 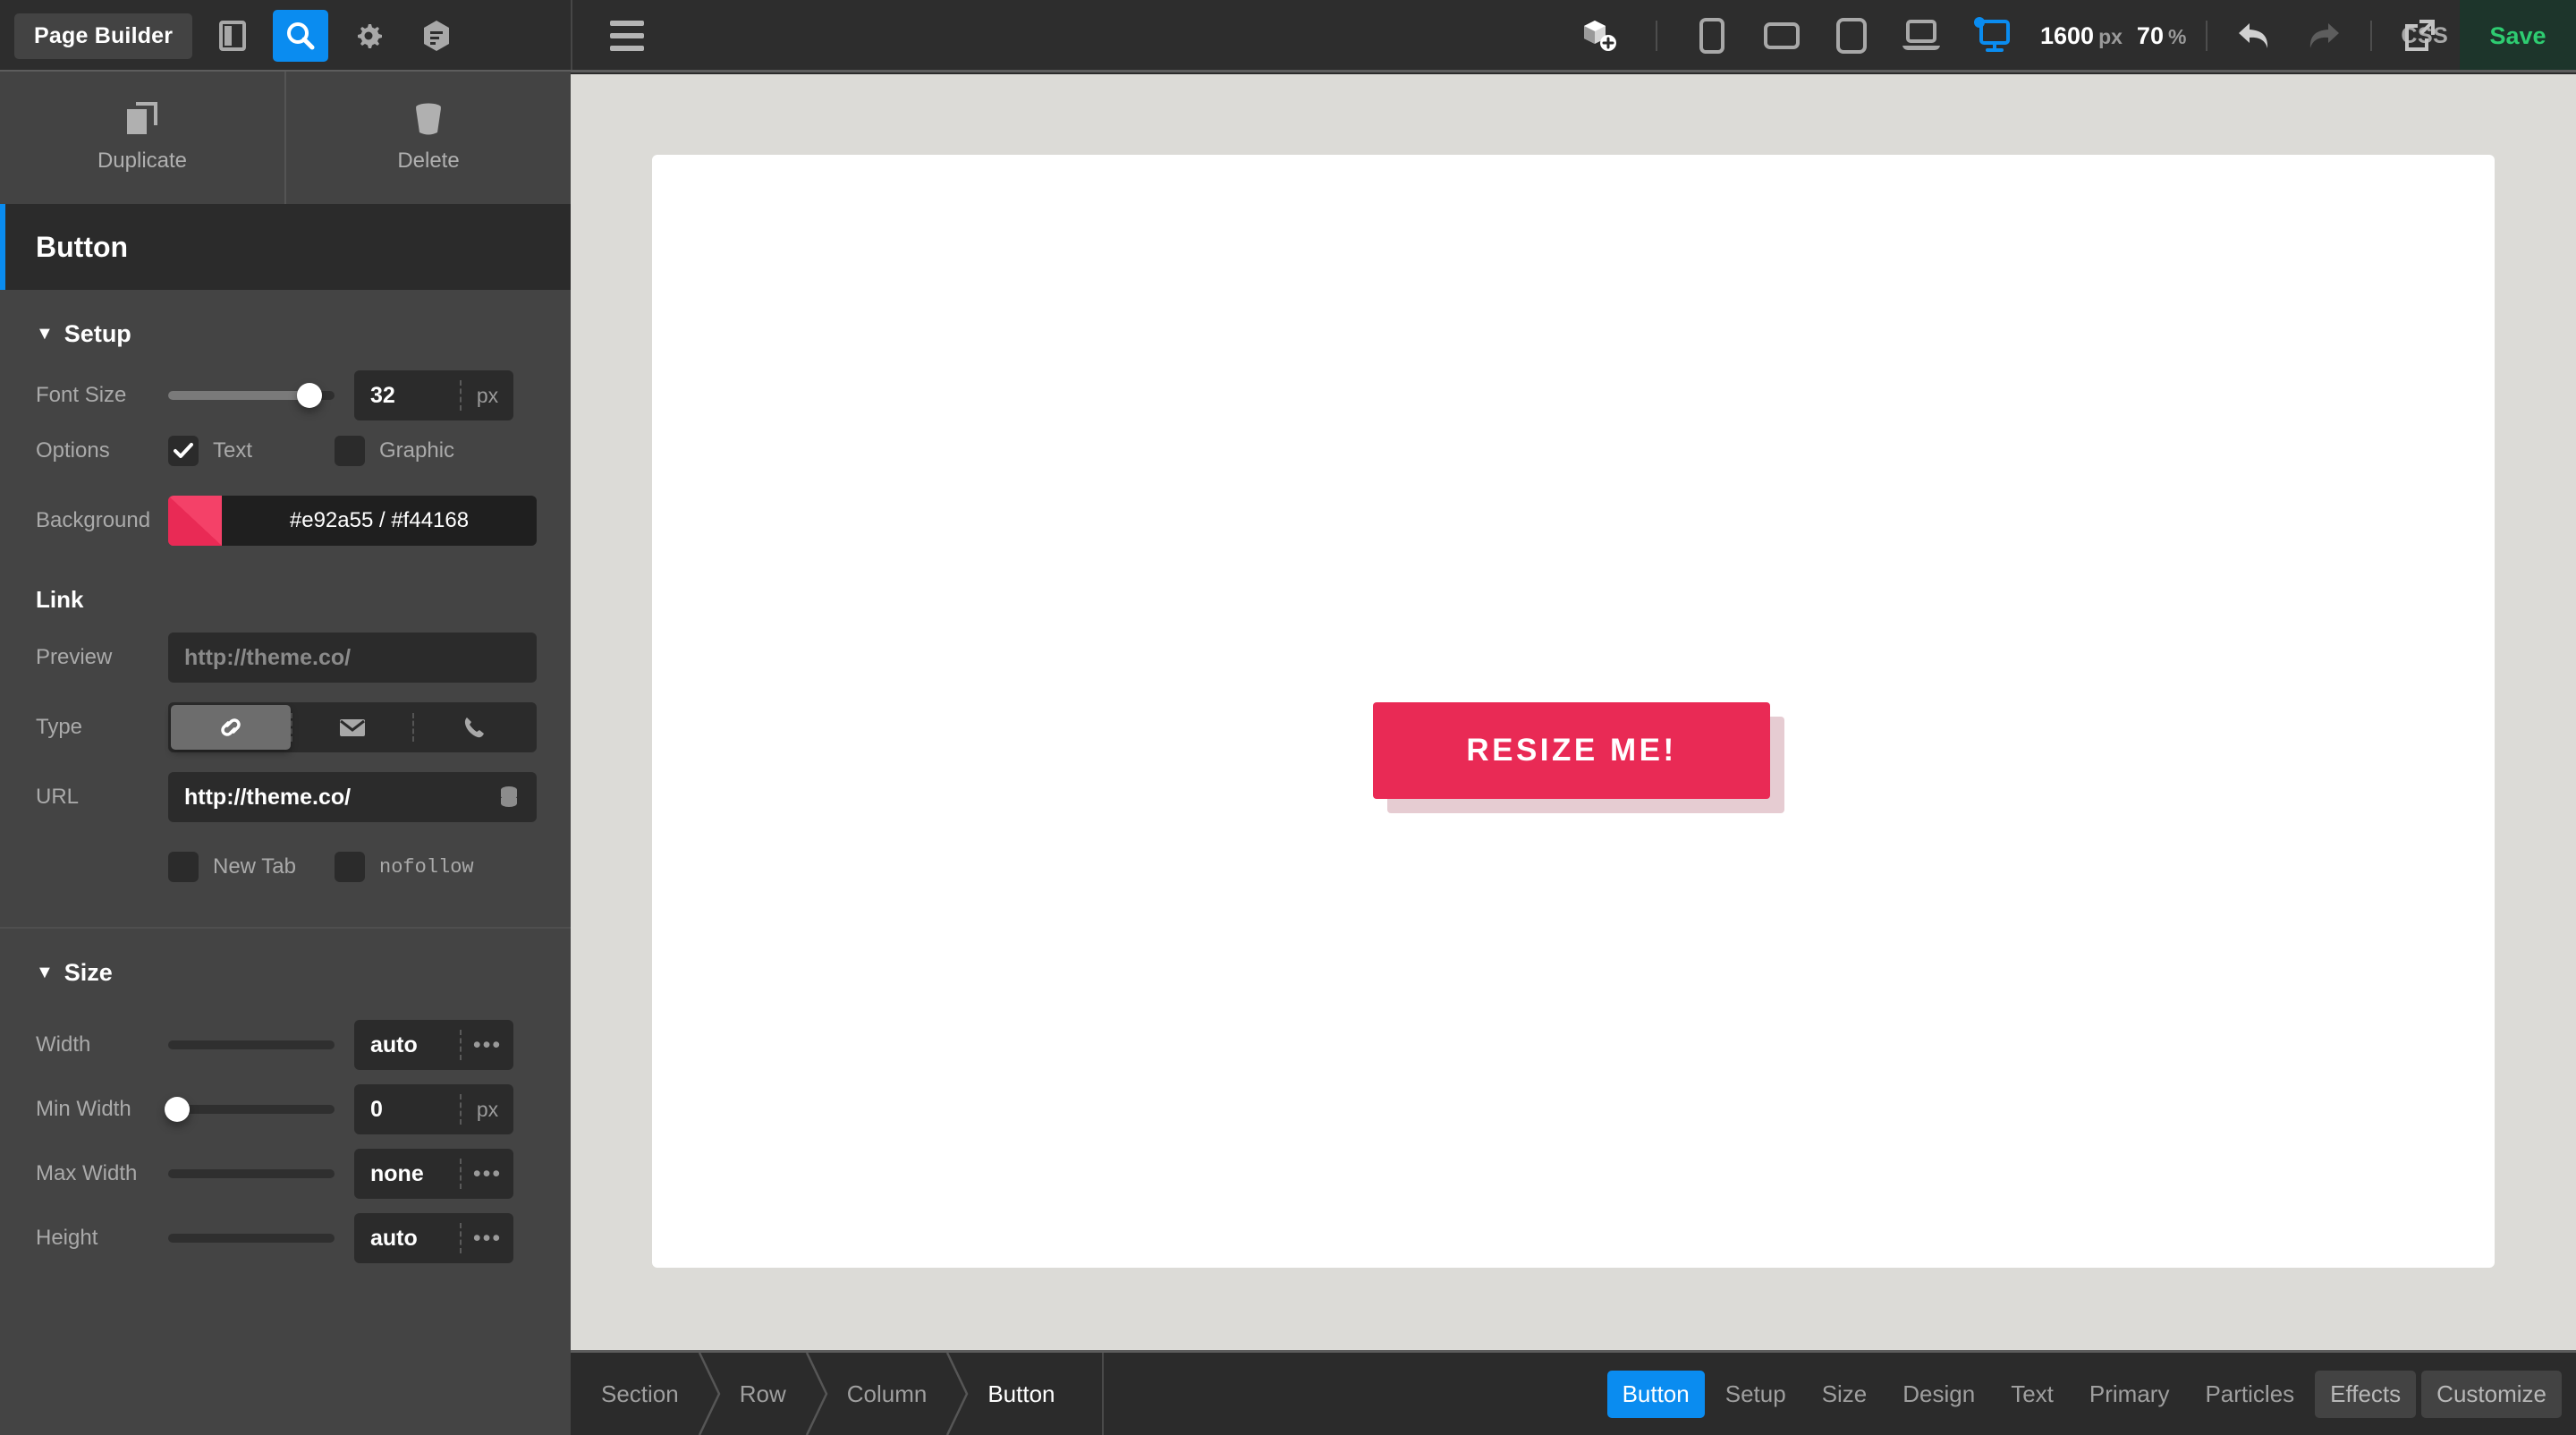 I want to click on background-color-value: #e92a55 / #f44168, so click(x=379, y=520).